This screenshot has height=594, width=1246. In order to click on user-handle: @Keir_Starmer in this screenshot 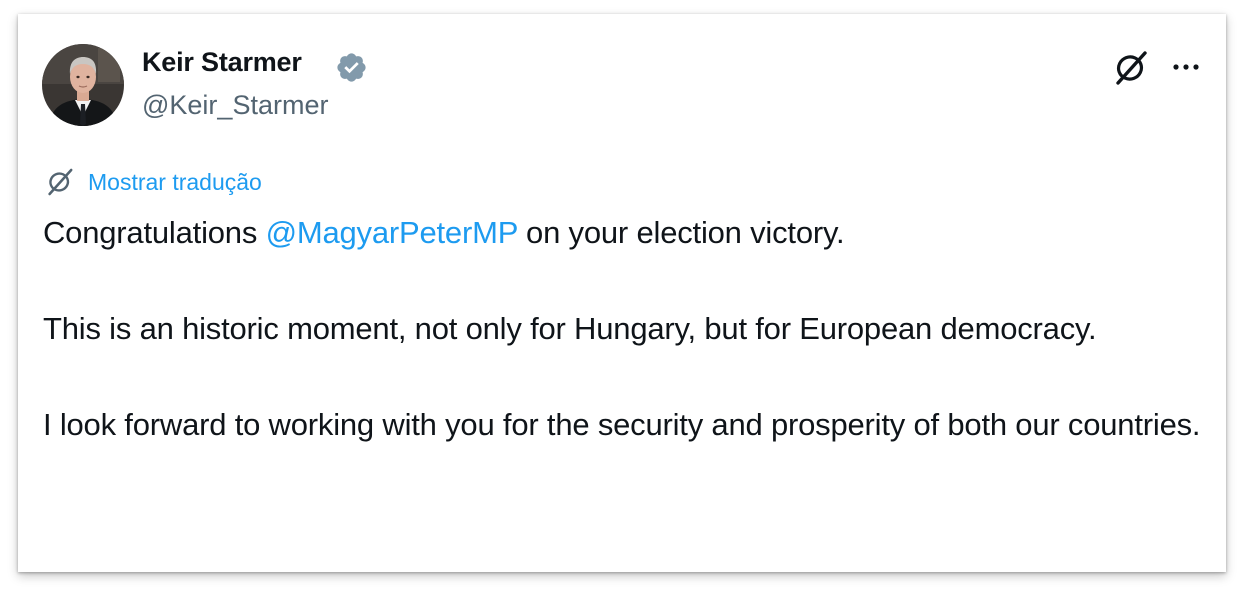, I will do `click(235, 105)`.